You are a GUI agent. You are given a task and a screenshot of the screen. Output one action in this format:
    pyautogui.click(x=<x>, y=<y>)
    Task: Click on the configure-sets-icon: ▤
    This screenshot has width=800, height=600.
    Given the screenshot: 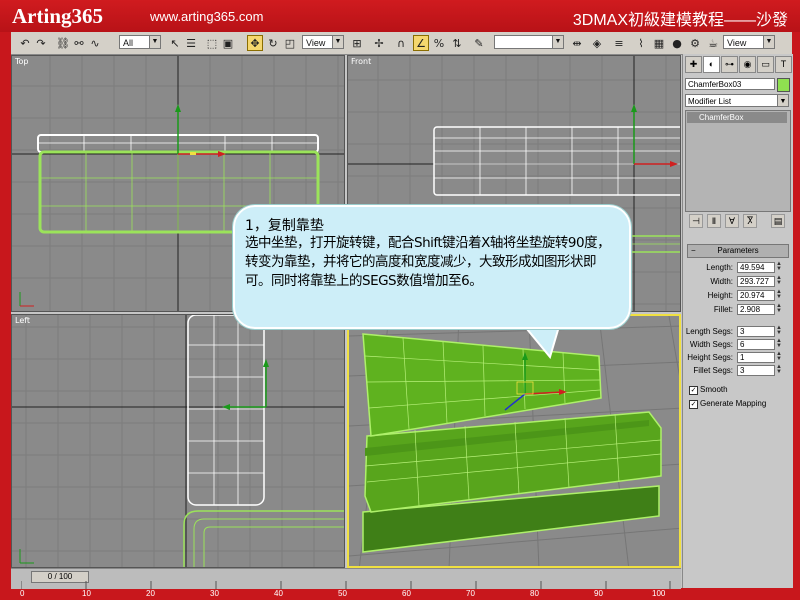 What is the action you would take?
    pyautogui.click(x=778, y=221)
    